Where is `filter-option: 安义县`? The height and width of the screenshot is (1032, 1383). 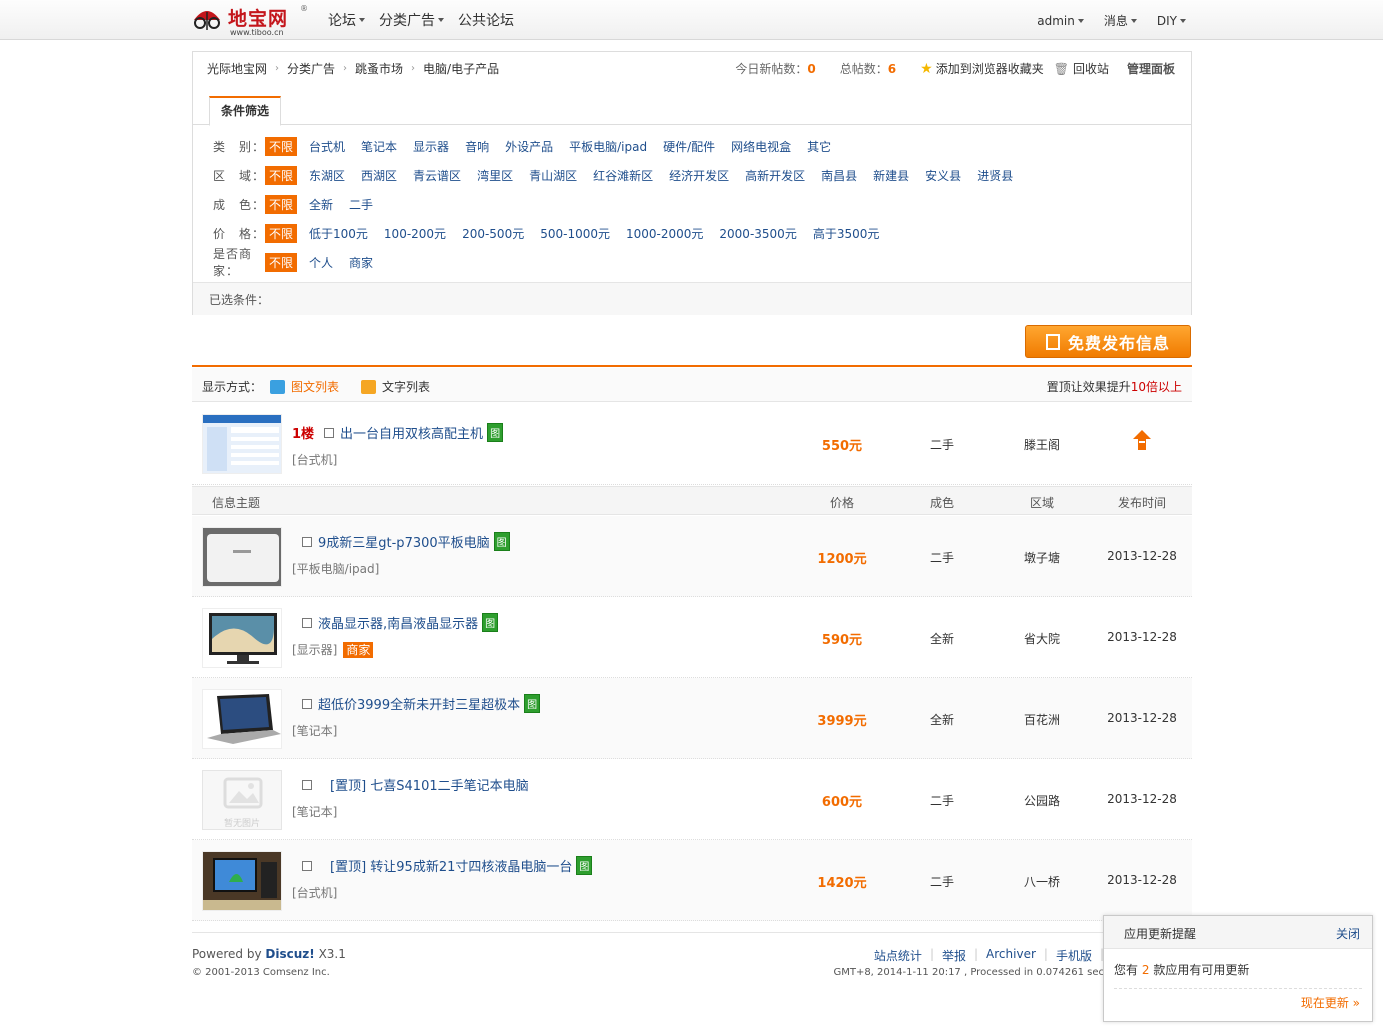
filter-option: 安义县 is located at coordinates (943, 175).